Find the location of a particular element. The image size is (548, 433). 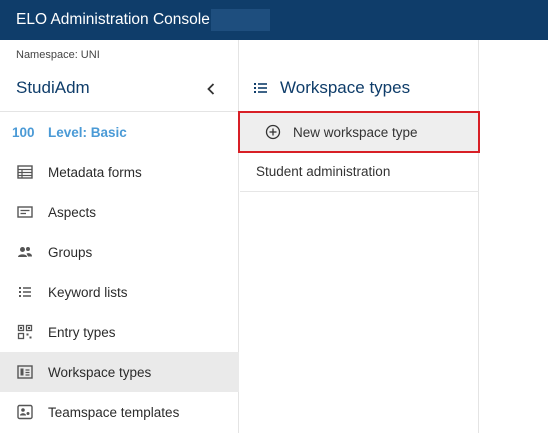

panel-header: Workspace types is located at coordinates (332, 88).